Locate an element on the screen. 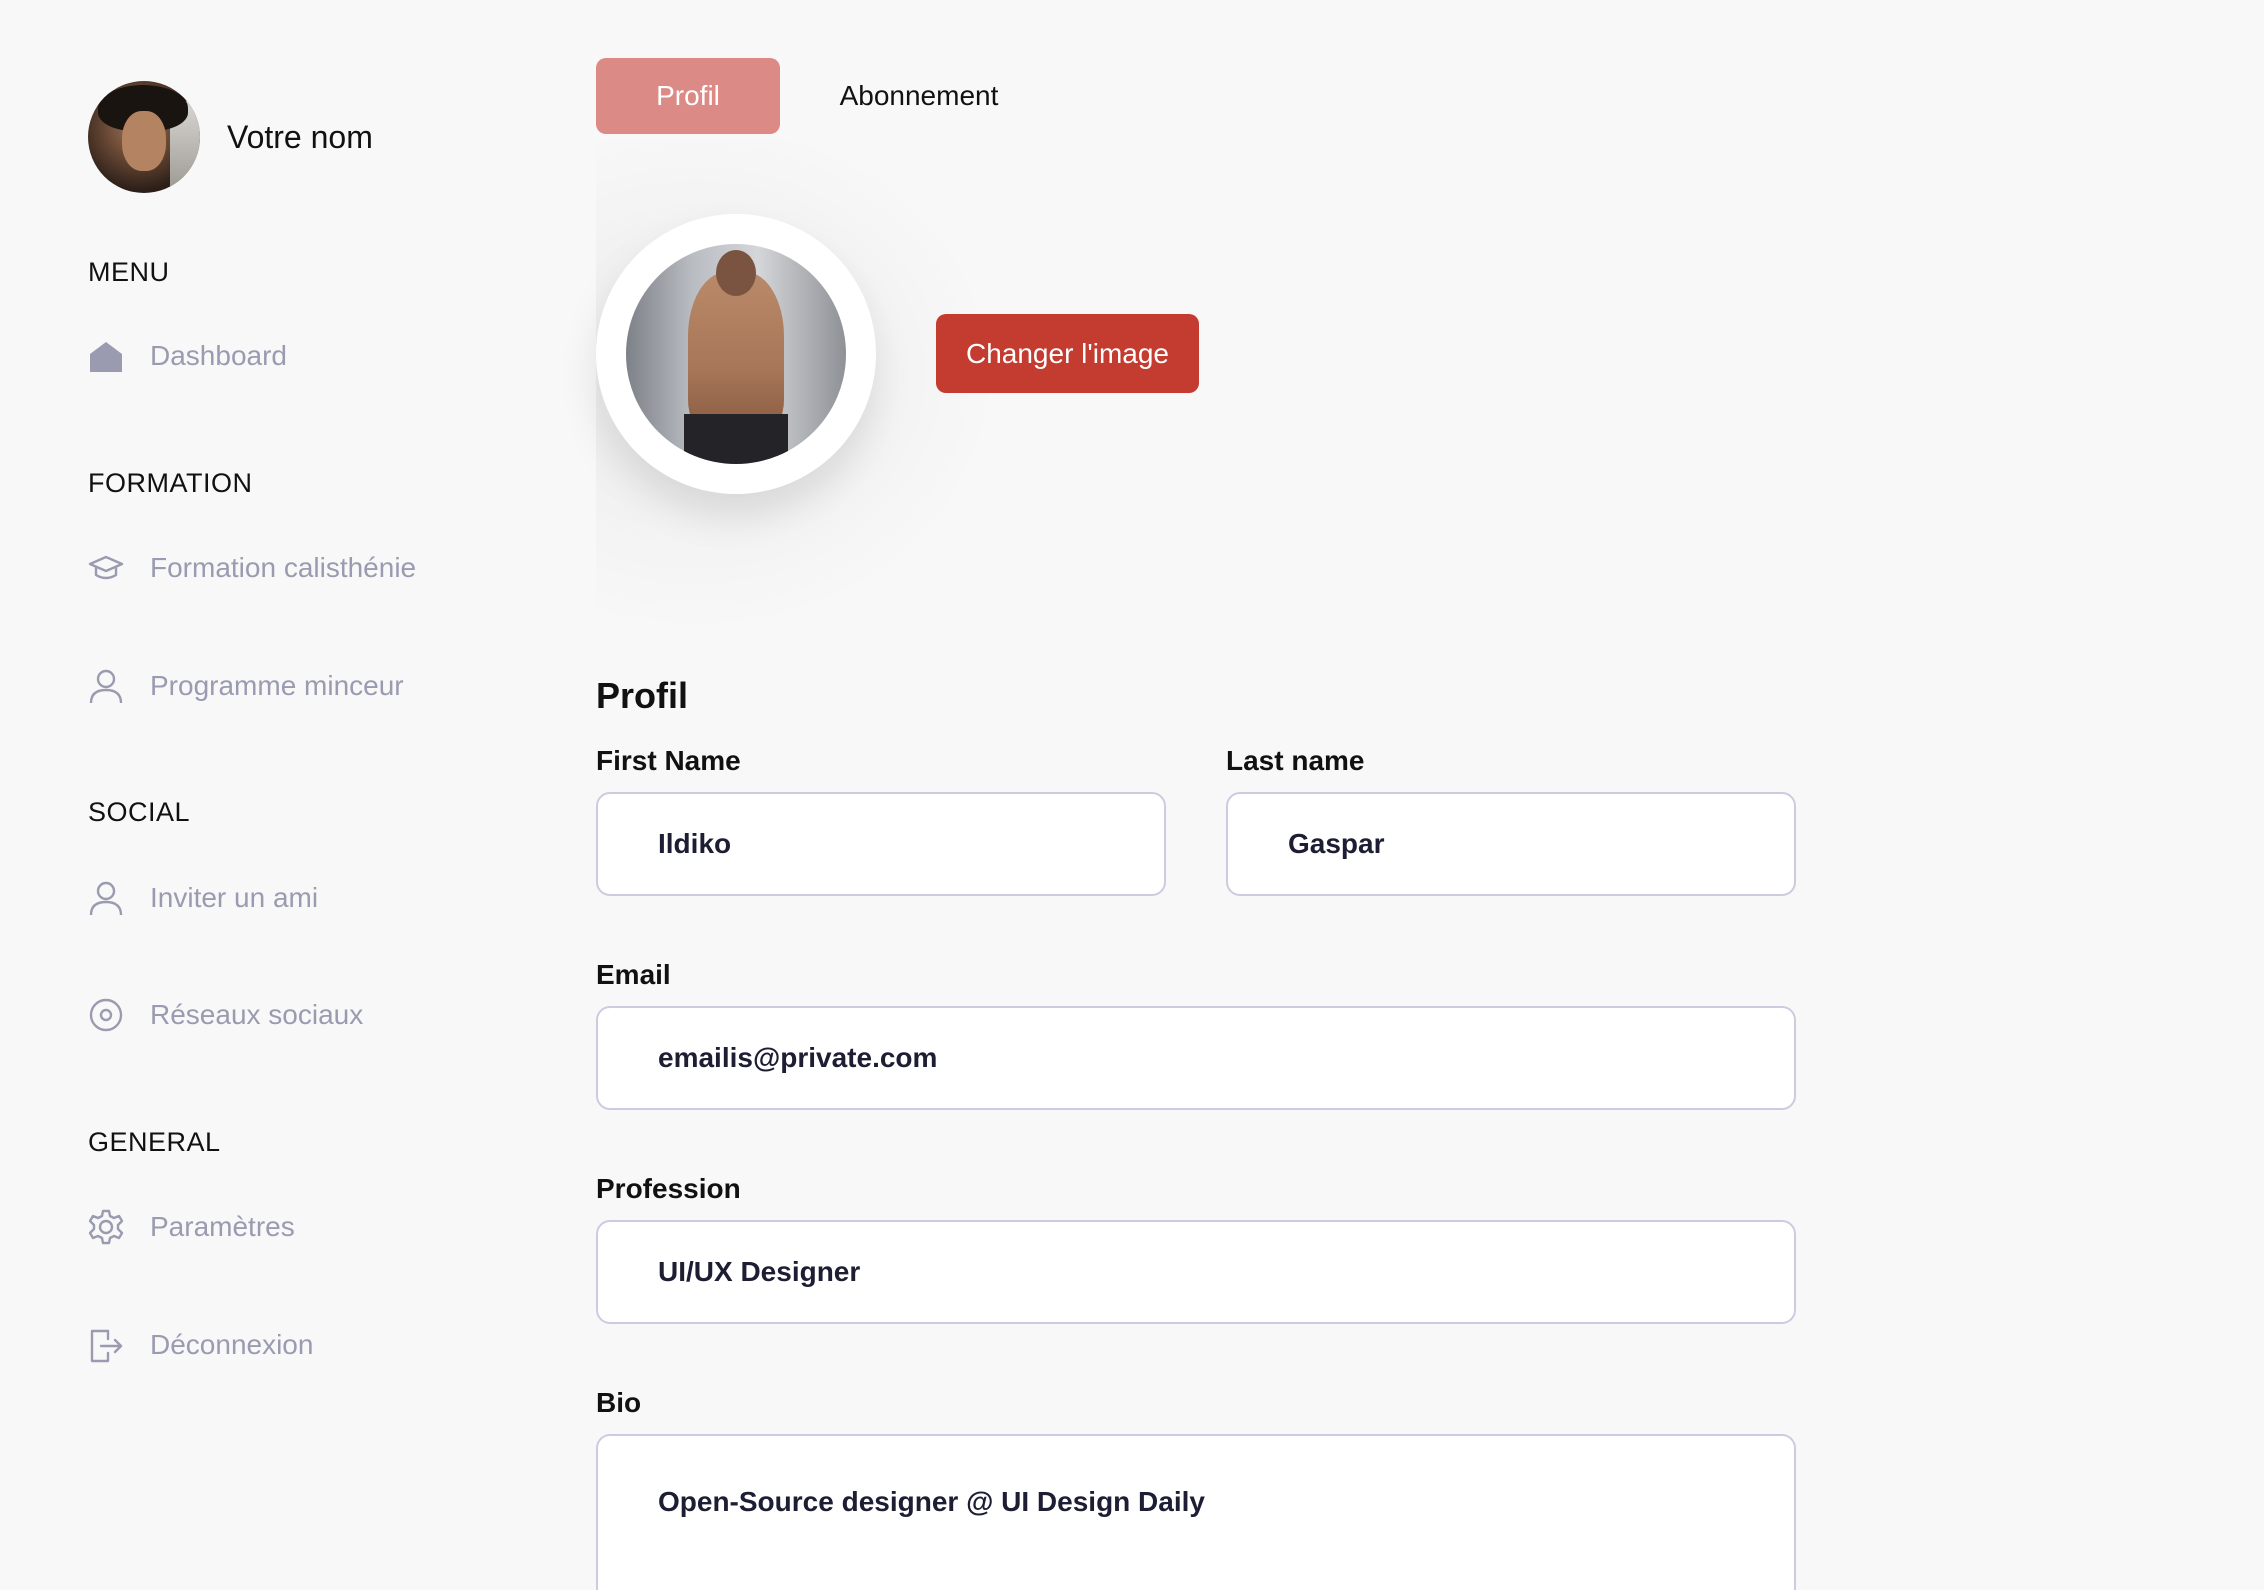 This screenshot has width=2264, height=1590. last-name-value: Gaspar is located at coordinates (1336, 843).